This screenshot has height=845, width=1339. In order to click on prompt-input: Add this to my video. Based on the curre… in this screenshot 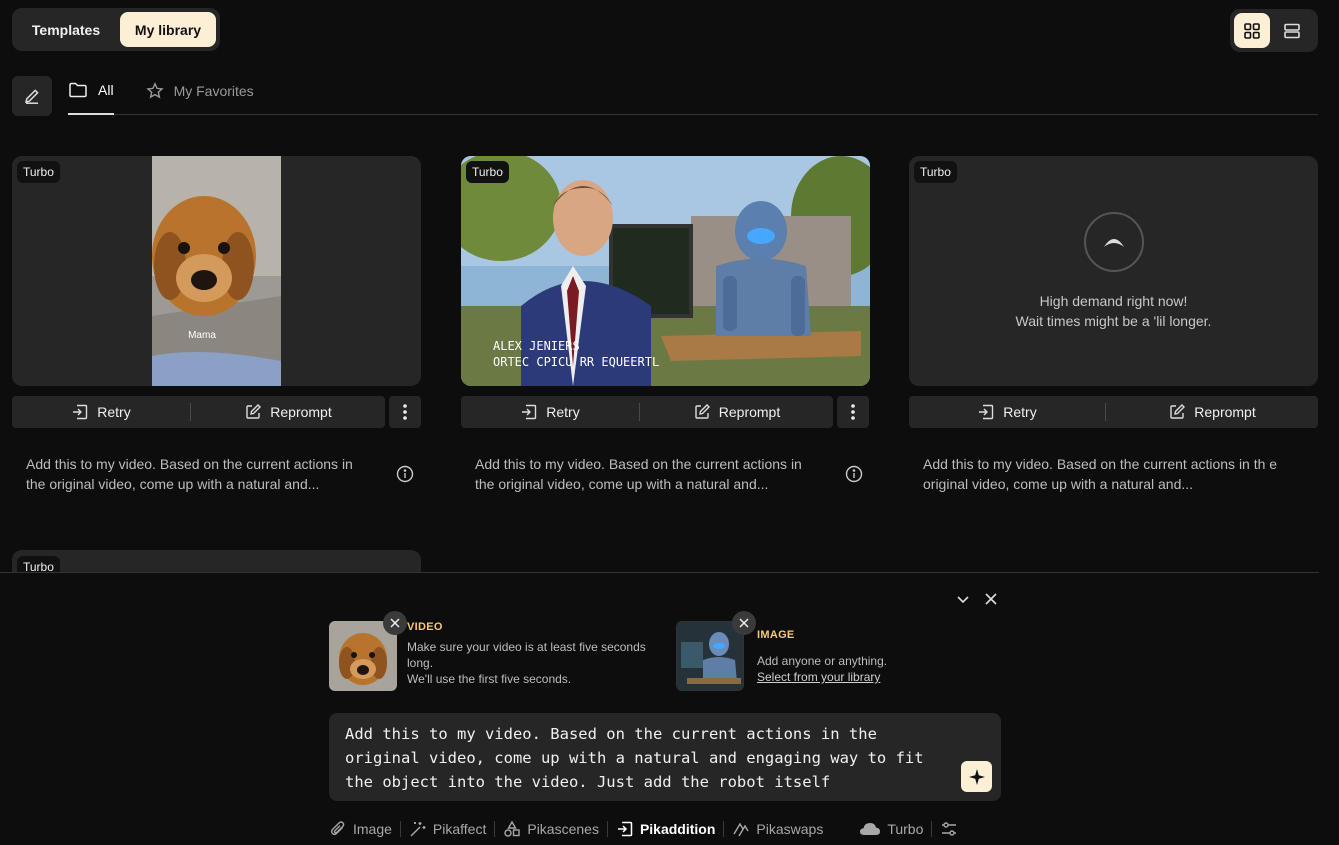, I will do `click(665, 757)`.